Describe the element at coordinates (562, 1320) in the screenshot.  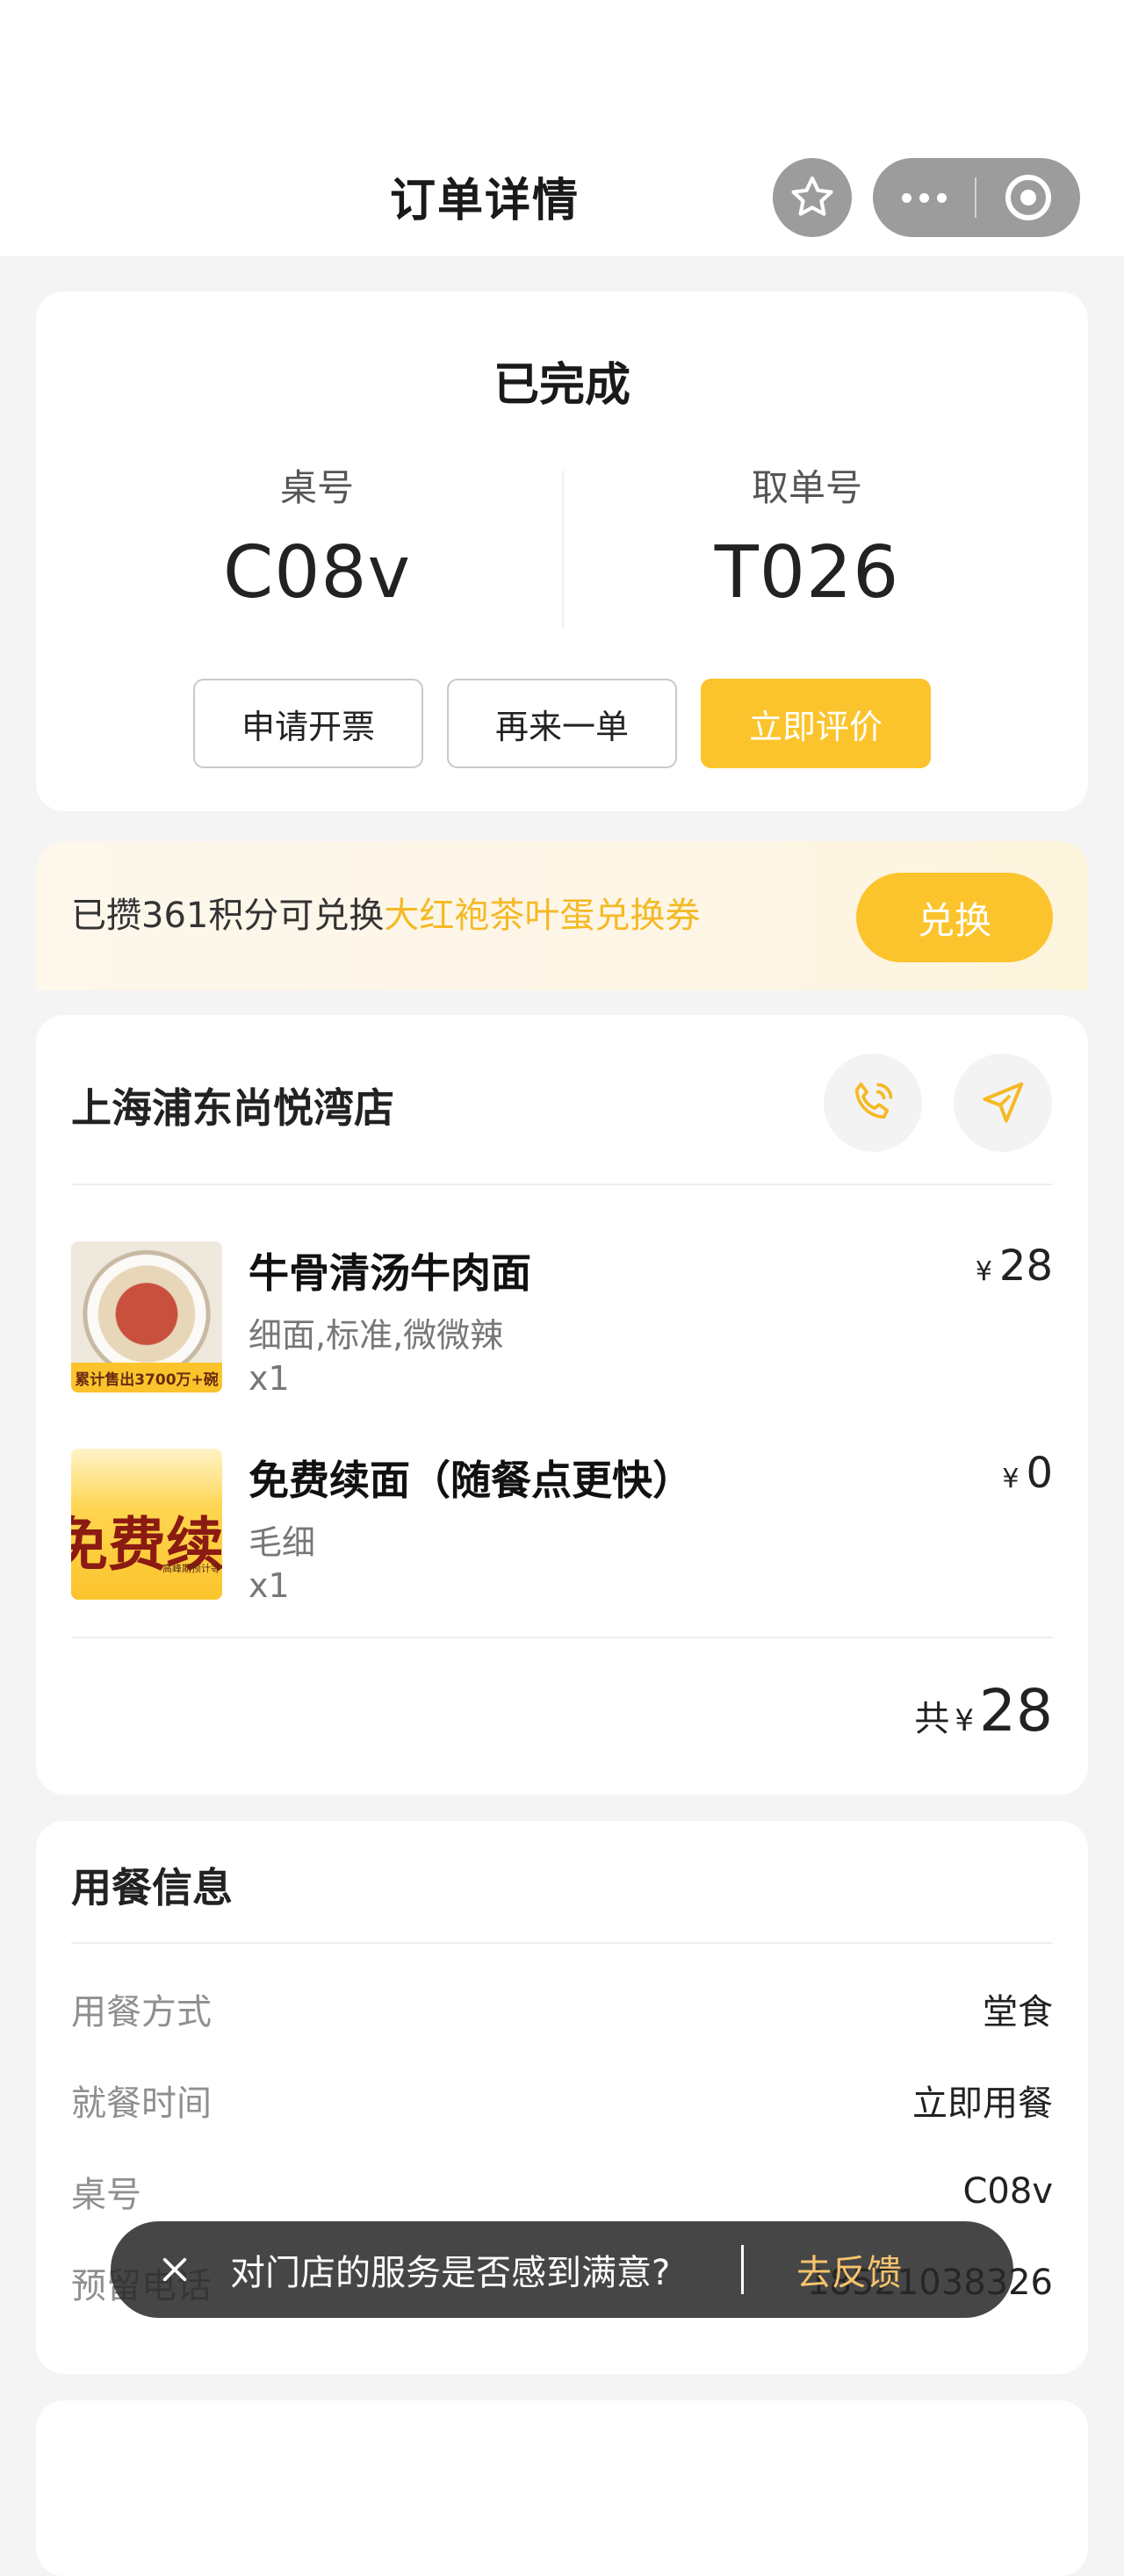
I see `order-item: 累计售出3700万+碗 牛骨清汤牛肉面 细面,标准,微微辣 x1 ¥ 28` at that location.